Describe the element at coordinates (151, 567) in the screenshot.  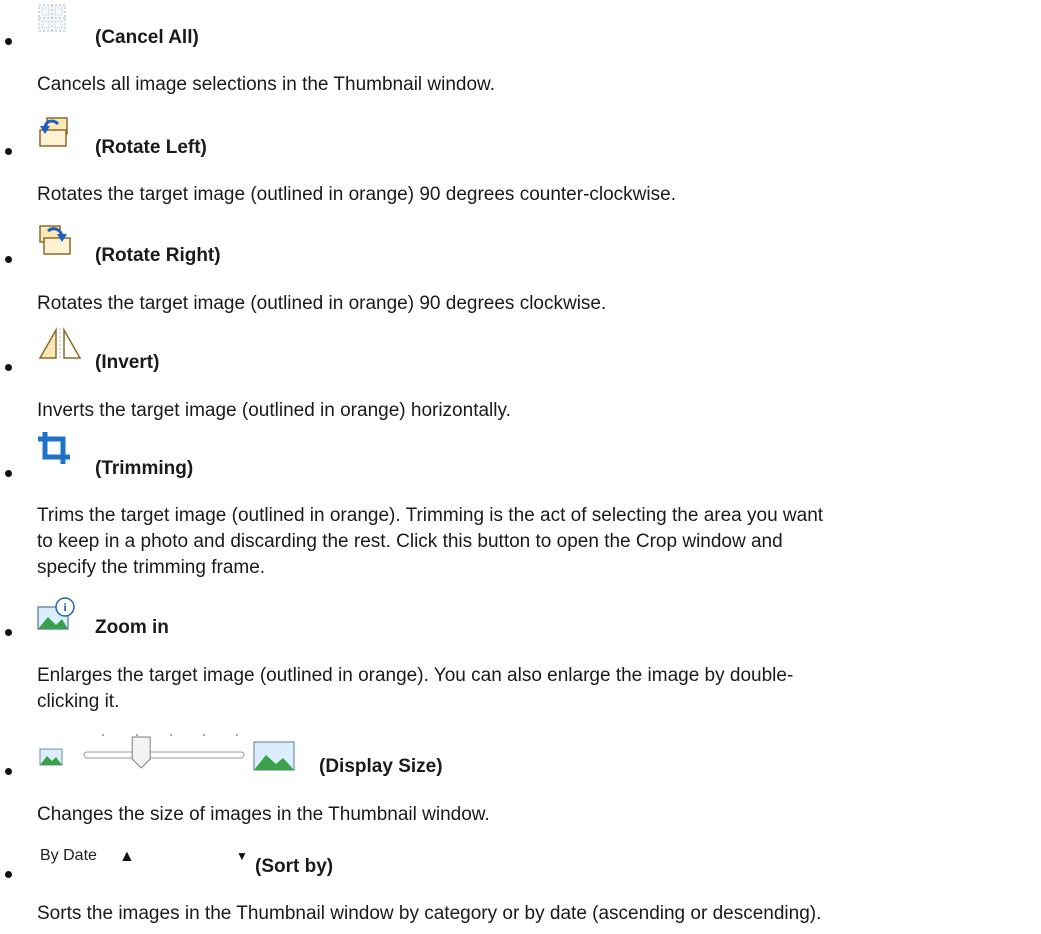
I see `description-line: specify the trimming frame.` at that location.